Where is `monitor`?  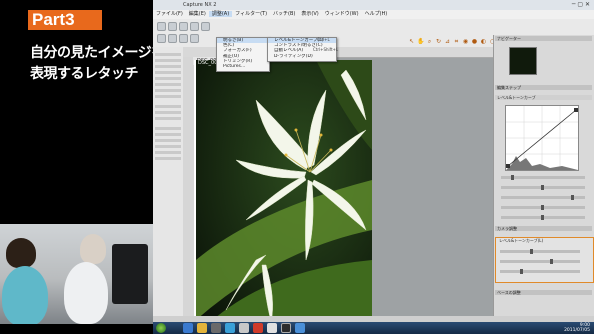
monitor is located at coordinates (130, 274).